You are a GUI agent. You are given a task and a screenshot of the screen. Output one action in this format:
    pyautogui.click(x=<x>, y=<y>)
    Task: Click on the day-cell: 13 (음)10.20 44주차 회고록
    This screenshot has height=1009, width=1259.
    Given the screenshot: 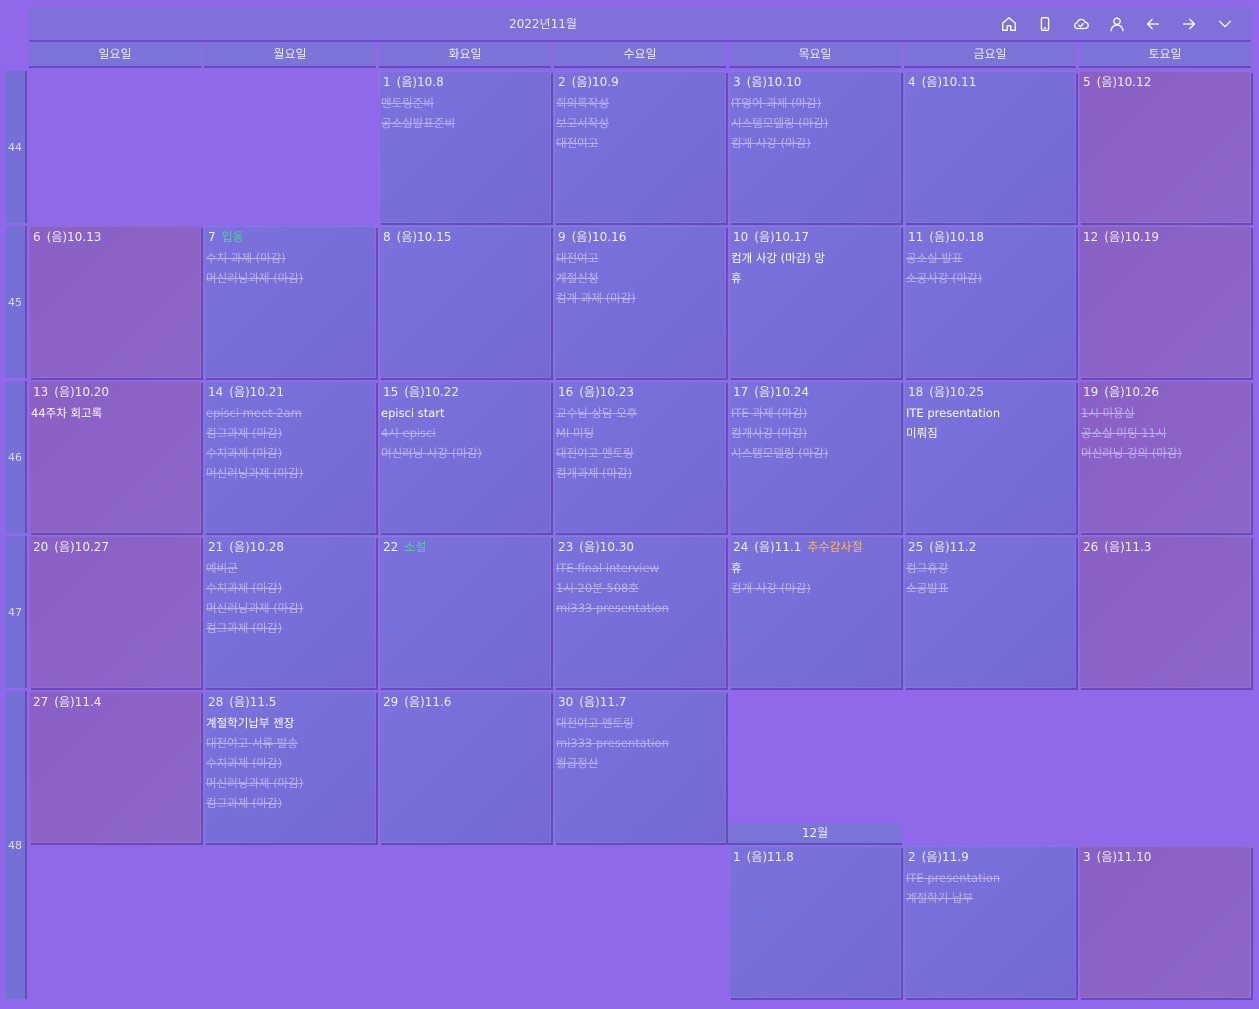 What is the action you would take?
    pyautogui.click(x=115, y=457)
    